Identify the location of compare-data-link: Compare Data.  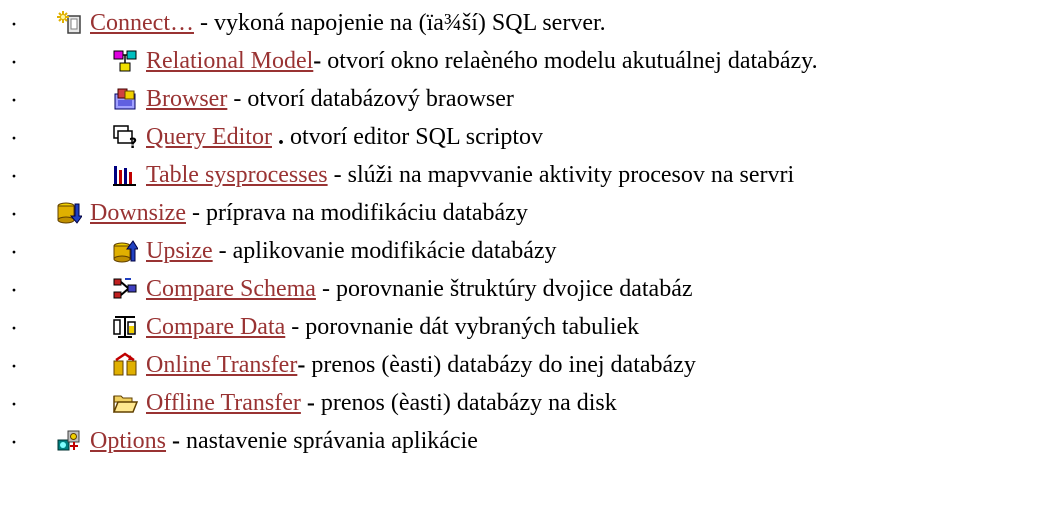
(215, 327).